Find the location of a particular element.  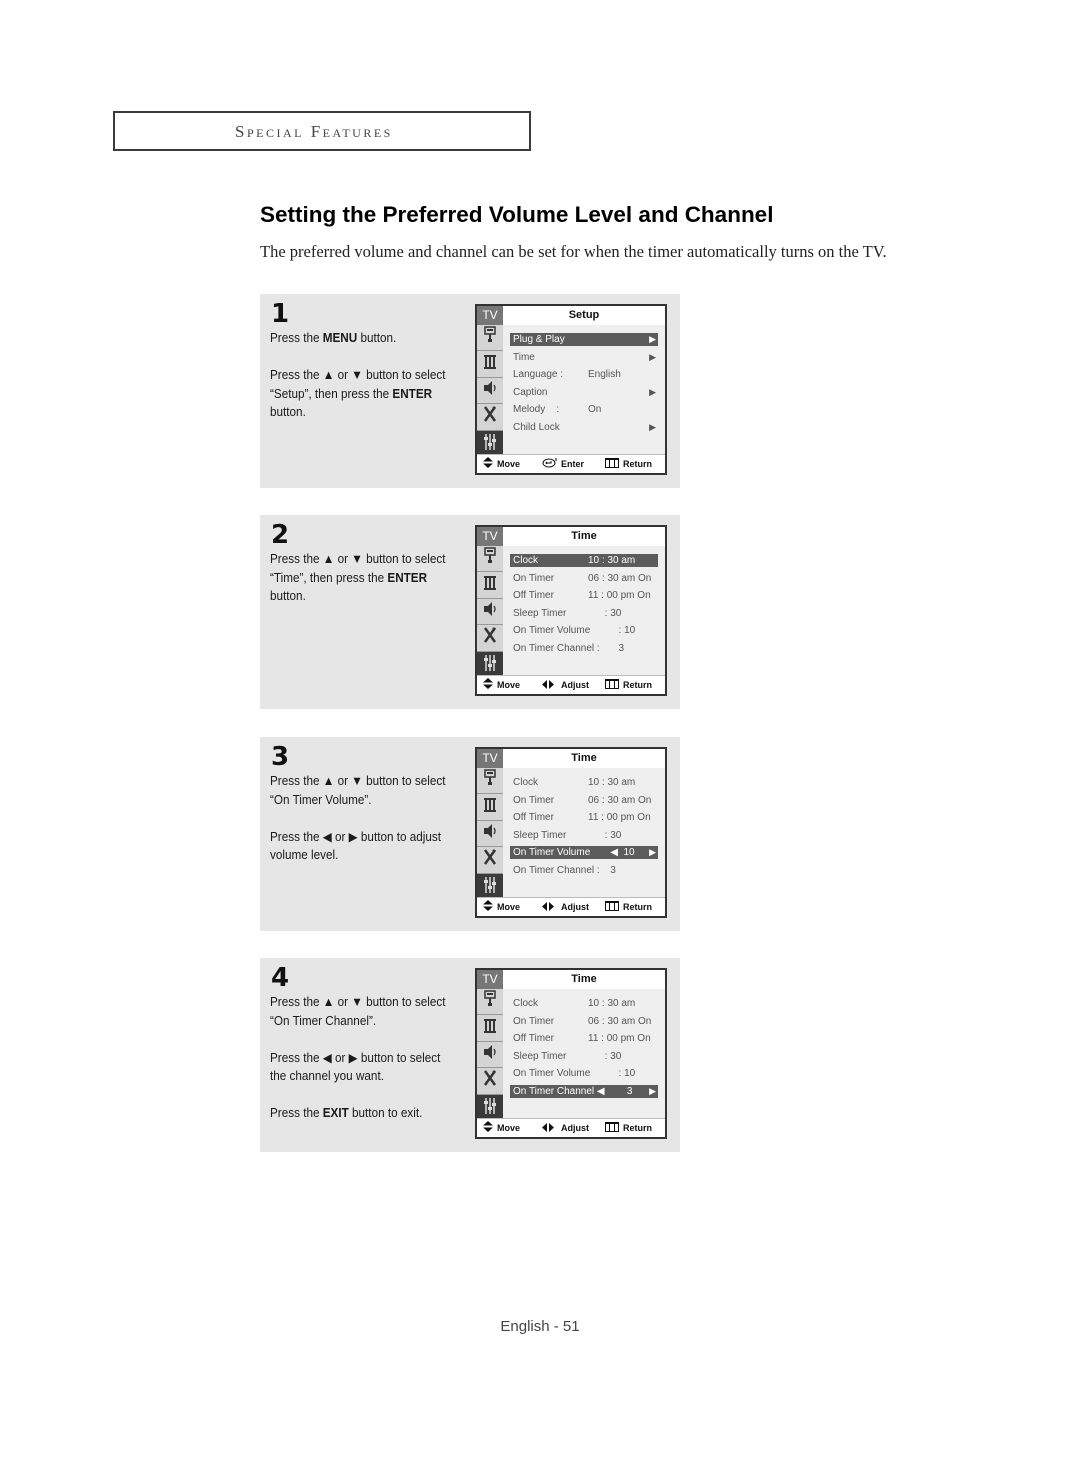

footer-adjust-label: Adjust is located at coordinates (575, 907).